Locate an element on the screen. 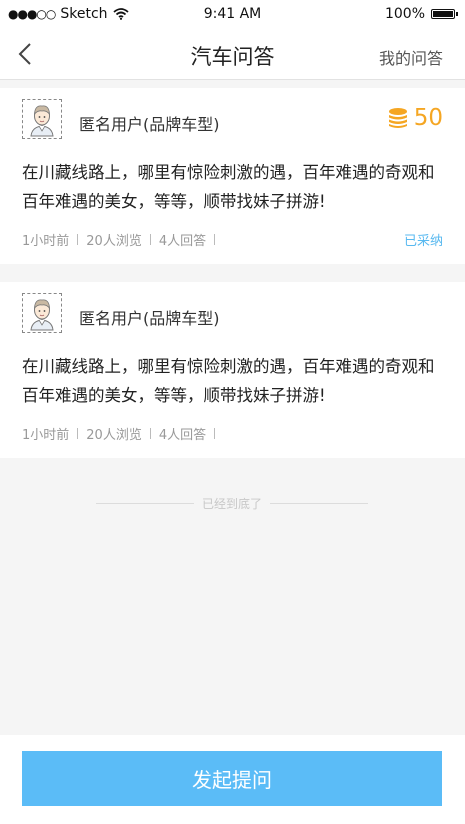 This screenshot has width=465, height=824. nav-bar: 汽车问答 我的问答 is located at coordinates (232, 55).